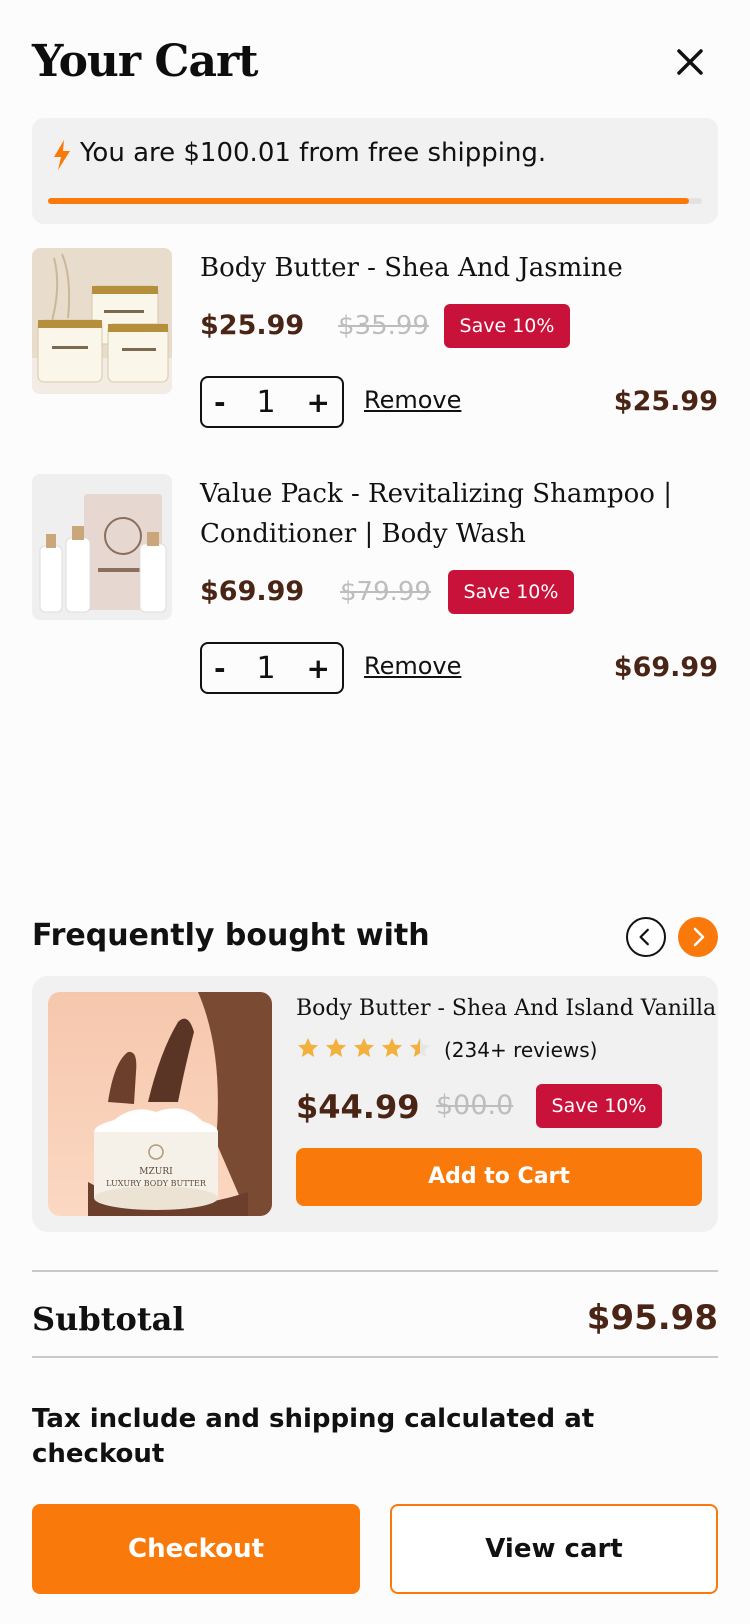 The width and height of the screenshot is (750, 1624). I want to click on chevron-left-icon, so click(644, 937).